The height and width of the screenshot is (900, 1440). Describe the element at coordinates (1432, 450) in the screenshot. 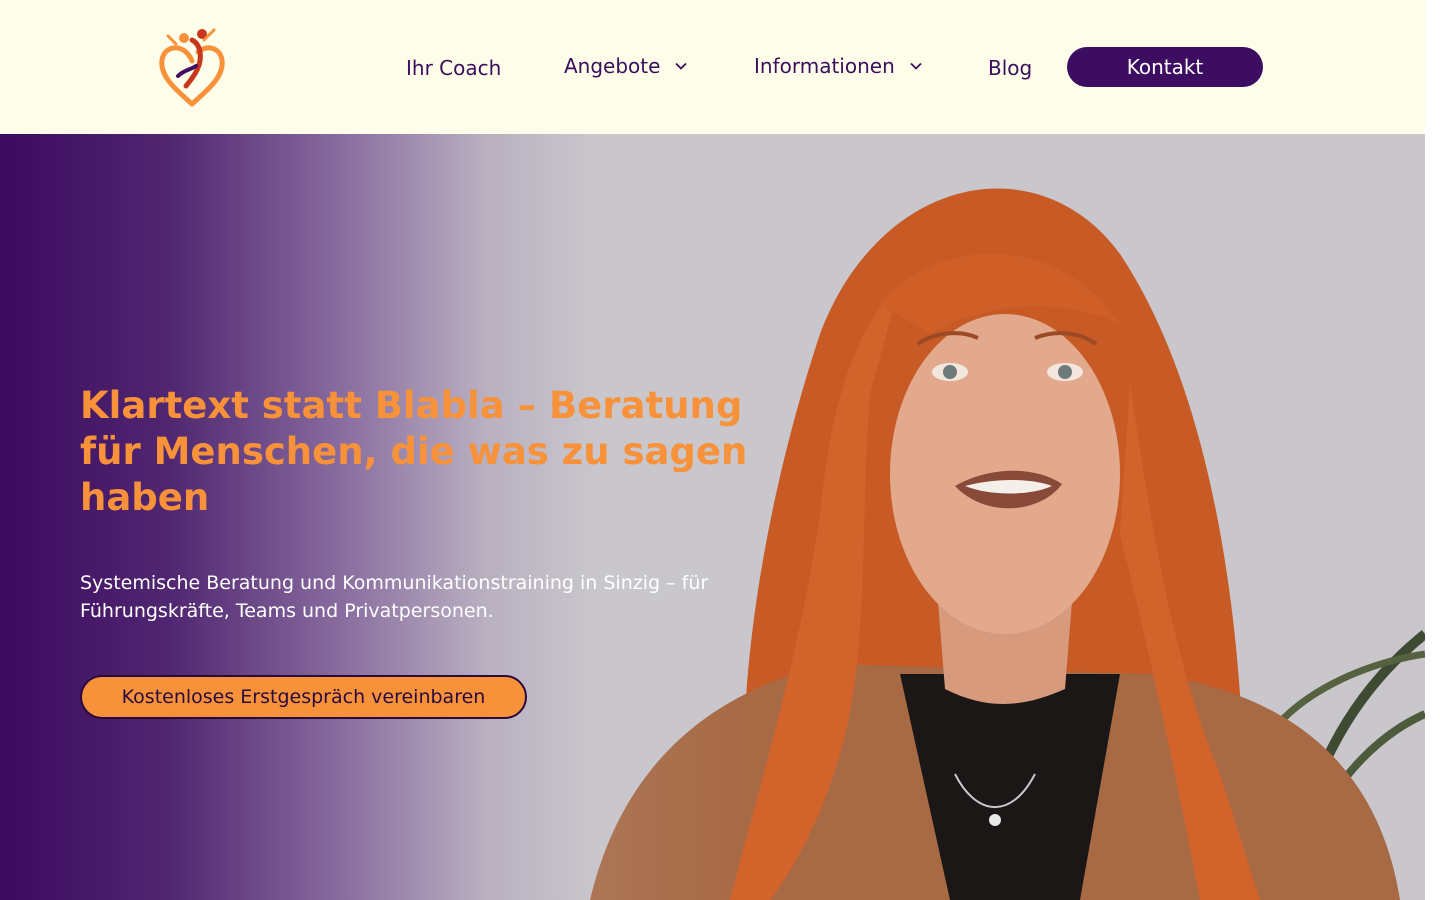

I see `scrollbar` at that location.